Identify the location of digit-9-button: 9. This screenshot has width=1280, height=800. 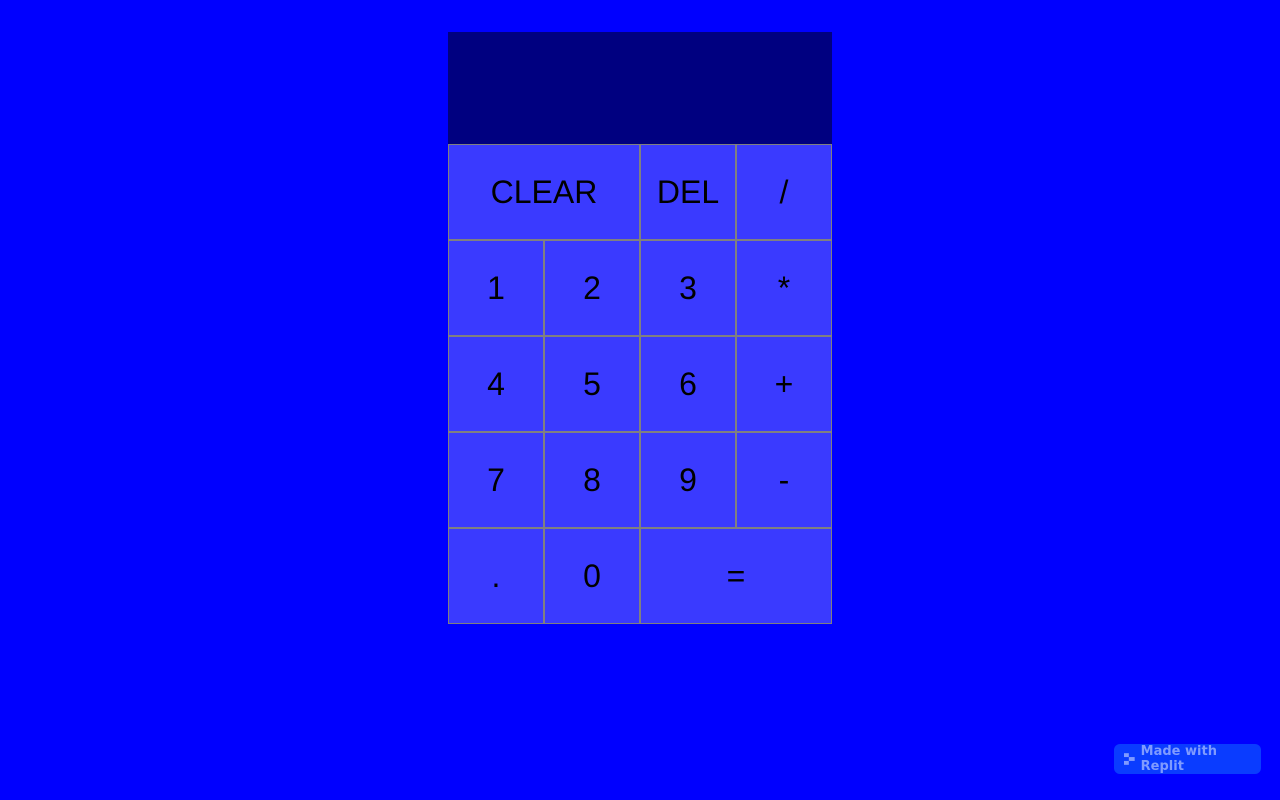
(688, 480).